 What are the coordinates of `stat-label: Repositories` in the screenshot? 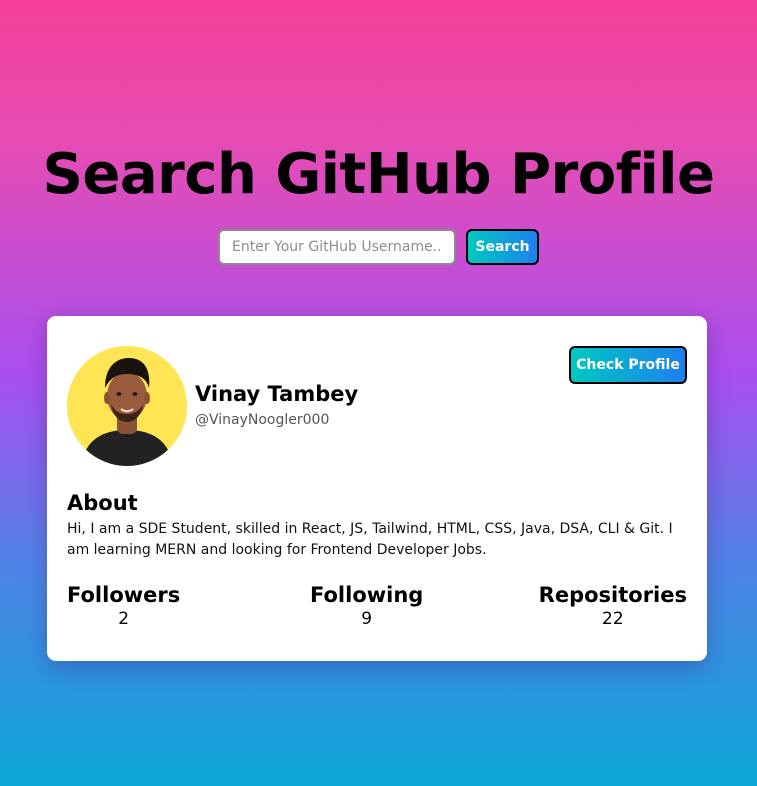 It's located at (612, 595).